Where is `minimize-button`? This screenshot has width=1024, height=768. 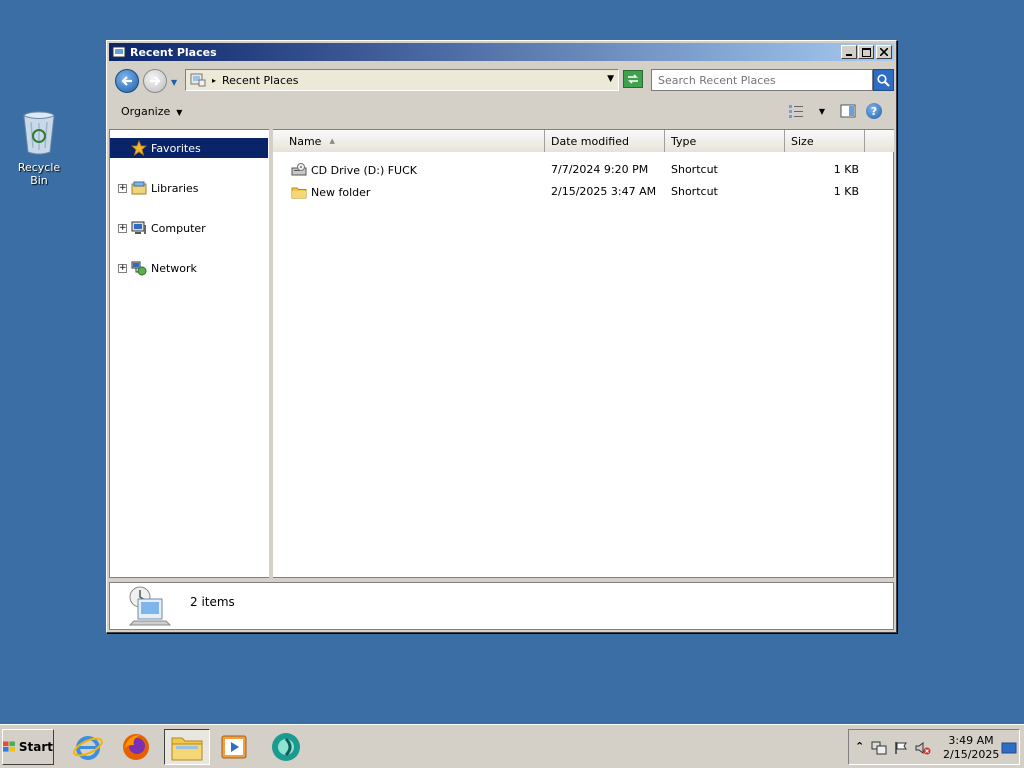
minimize-button is located at coordinates (849, 52).